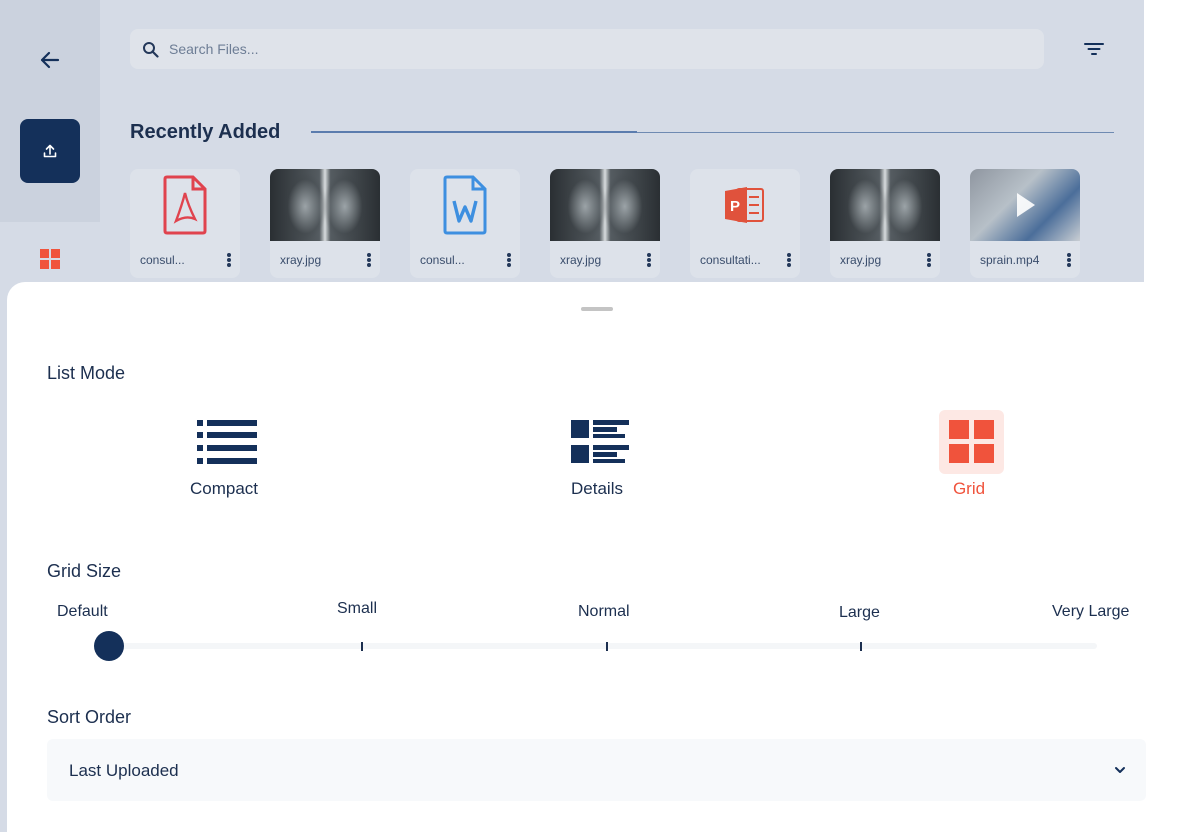 The image size is (1192, 832). I want to click on search-icon, so click(151, 49).